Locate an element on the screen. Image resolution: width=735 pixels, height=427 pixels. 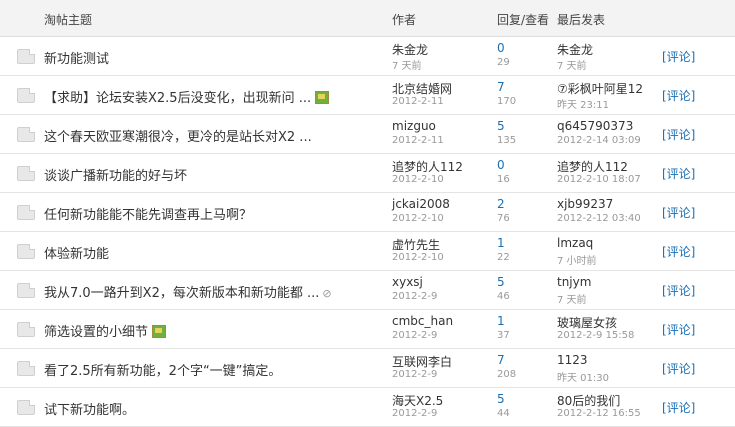
last-post-time: 昨天 01:30 is located at coordinates (583, 376).